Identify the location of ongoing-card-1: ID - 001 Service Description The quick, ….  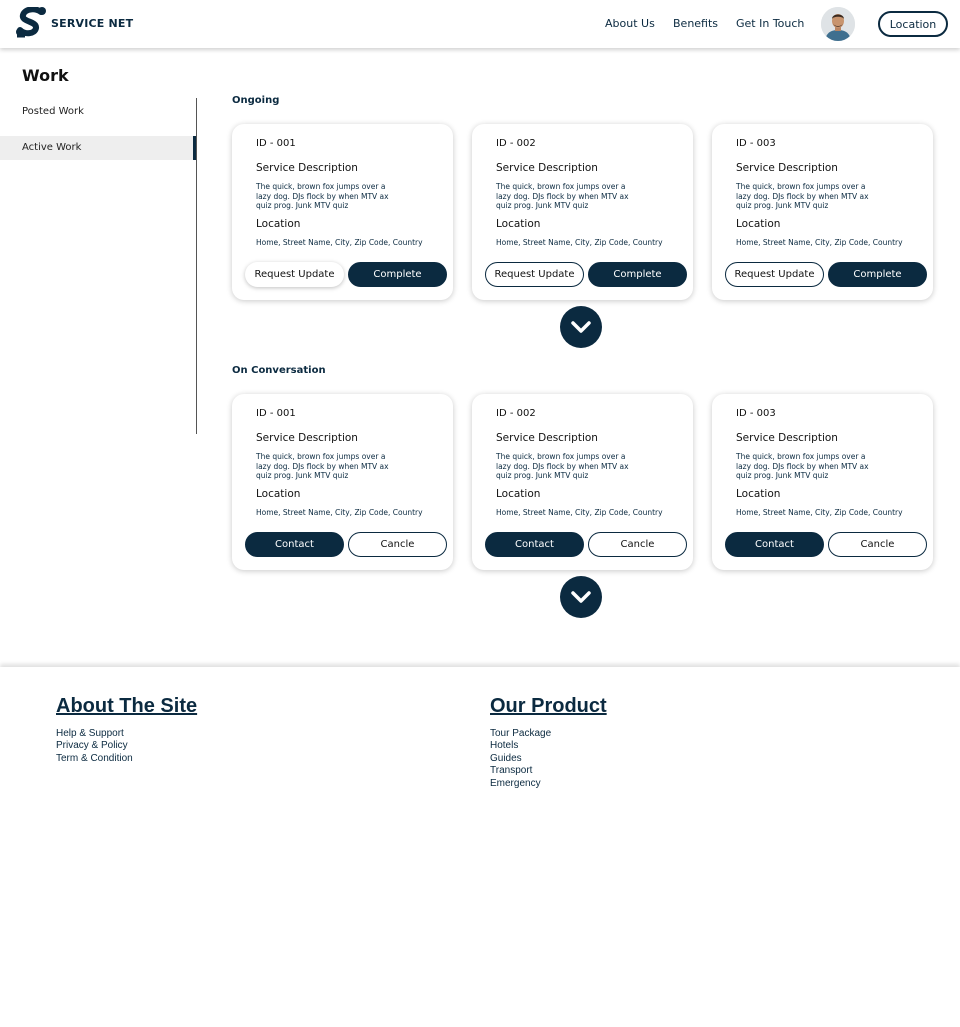
(342, 212).